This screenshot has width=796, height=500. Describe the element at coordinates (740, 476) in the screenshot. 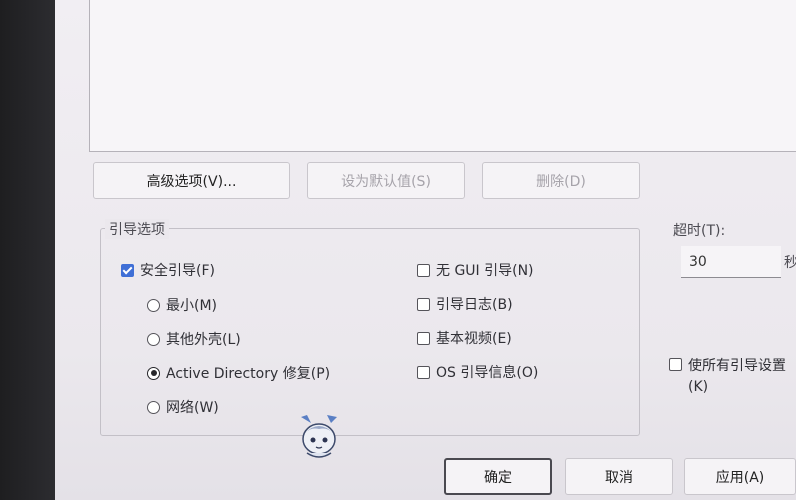

I see `apply-button: 应用(A)` at that location.